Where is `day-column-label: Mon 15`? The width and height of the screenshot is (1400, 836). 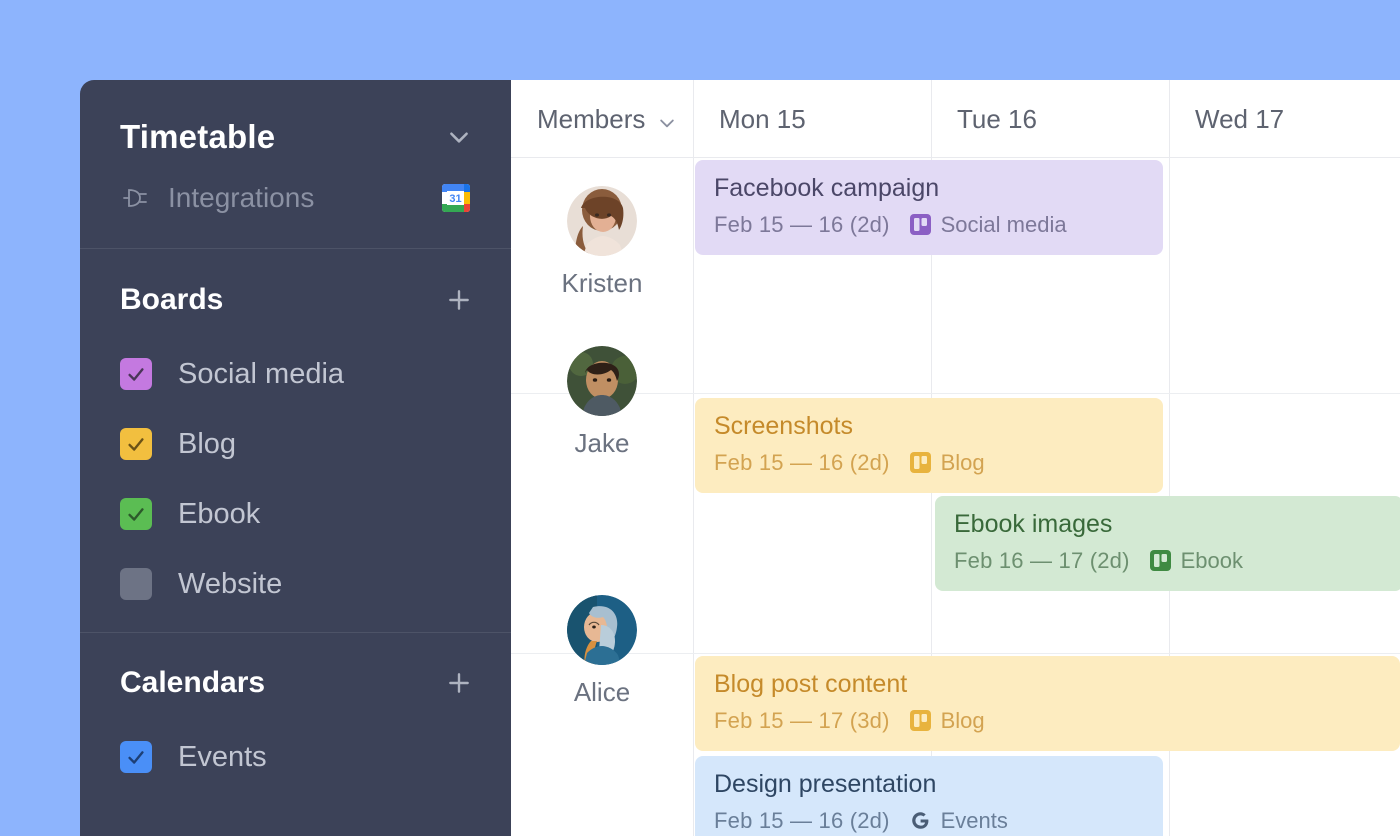 day-column-label: Mon 15 is located at coordinates (762, 118).